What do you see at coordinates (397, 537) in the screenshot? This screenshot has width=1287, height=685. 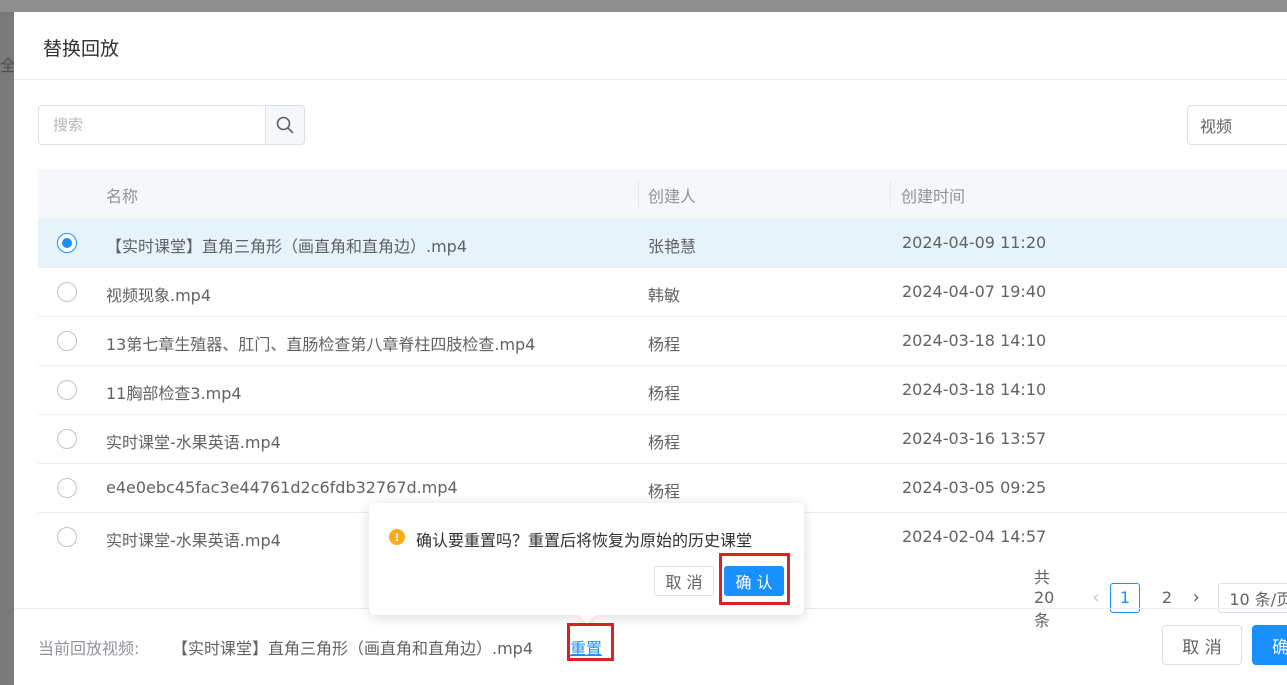 I see `warning-icon: !` at bounding box center [397, 537].